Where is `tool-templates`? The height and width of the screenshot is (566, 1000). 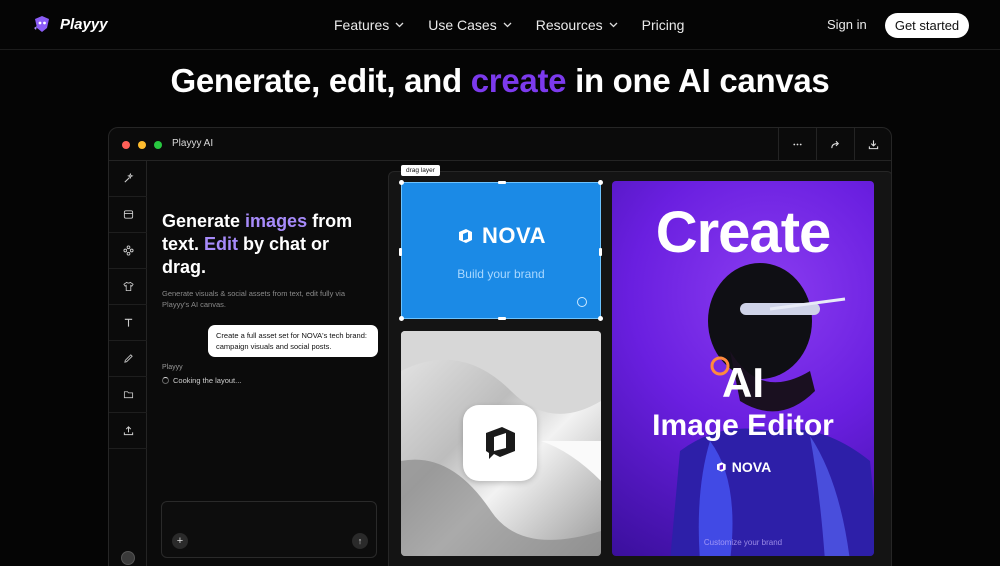 tool-templates is located at coordinates (128, 215).